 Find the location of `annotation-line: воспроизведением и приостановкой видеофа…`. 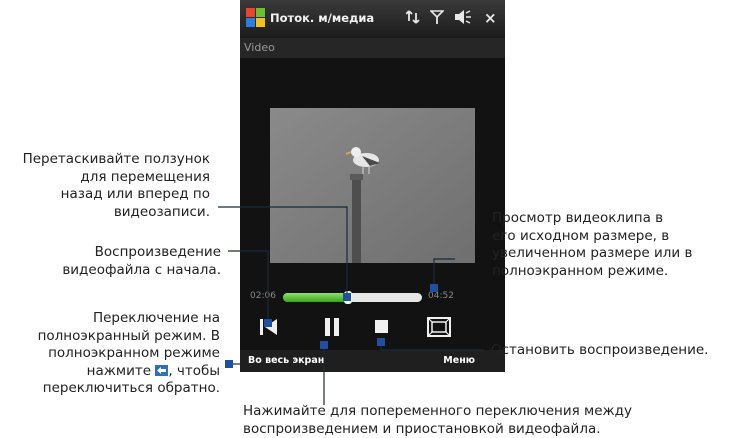

annotation-line: воспроизведением и приостановкой видеофа… is located at coordinates (422, 428).